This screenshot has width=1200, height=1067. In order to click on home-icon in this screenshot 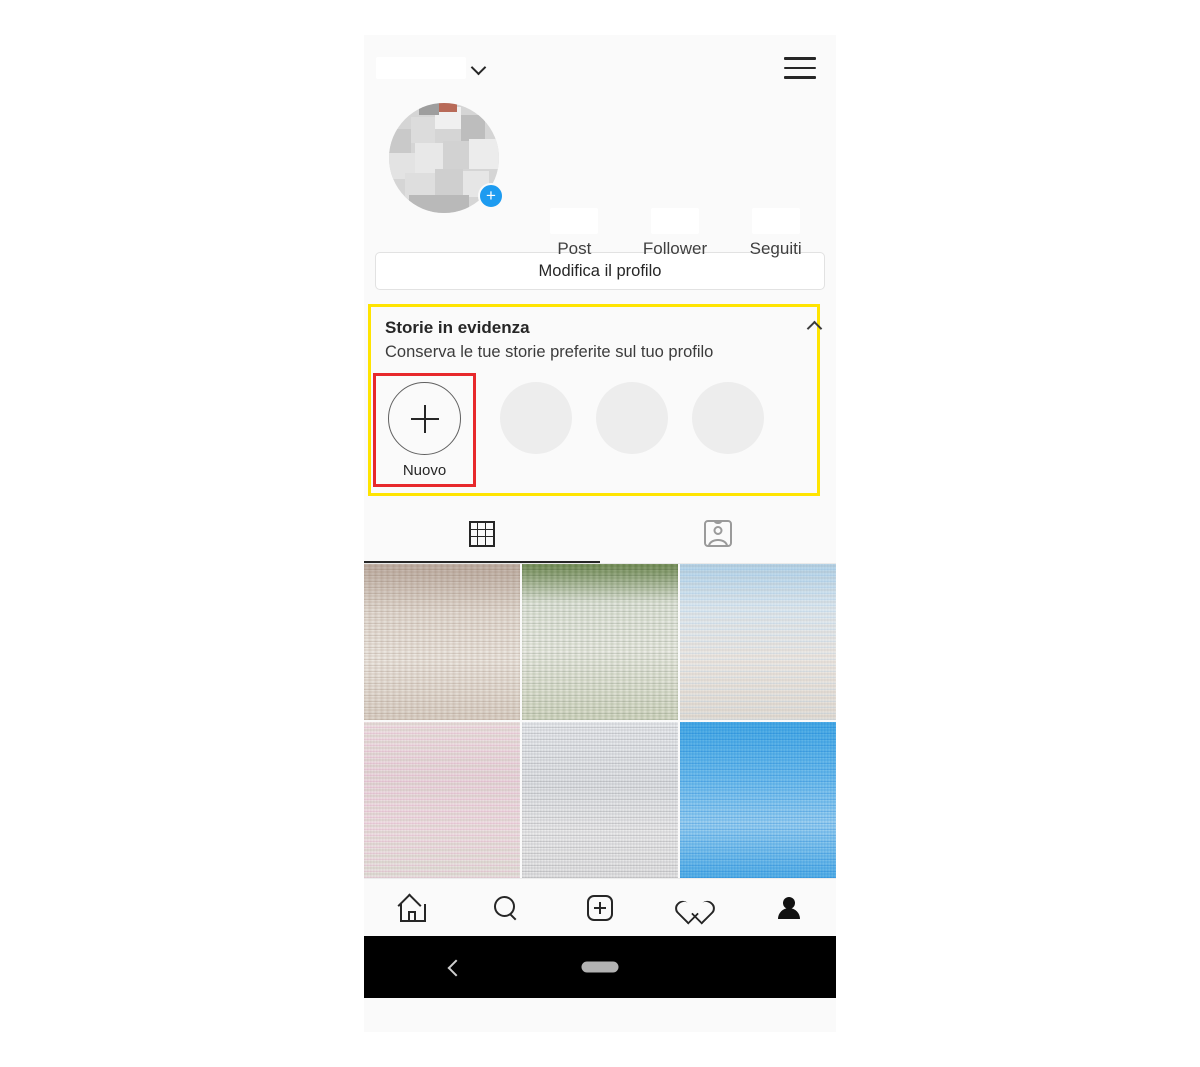, I will do `click(412, 908)`.